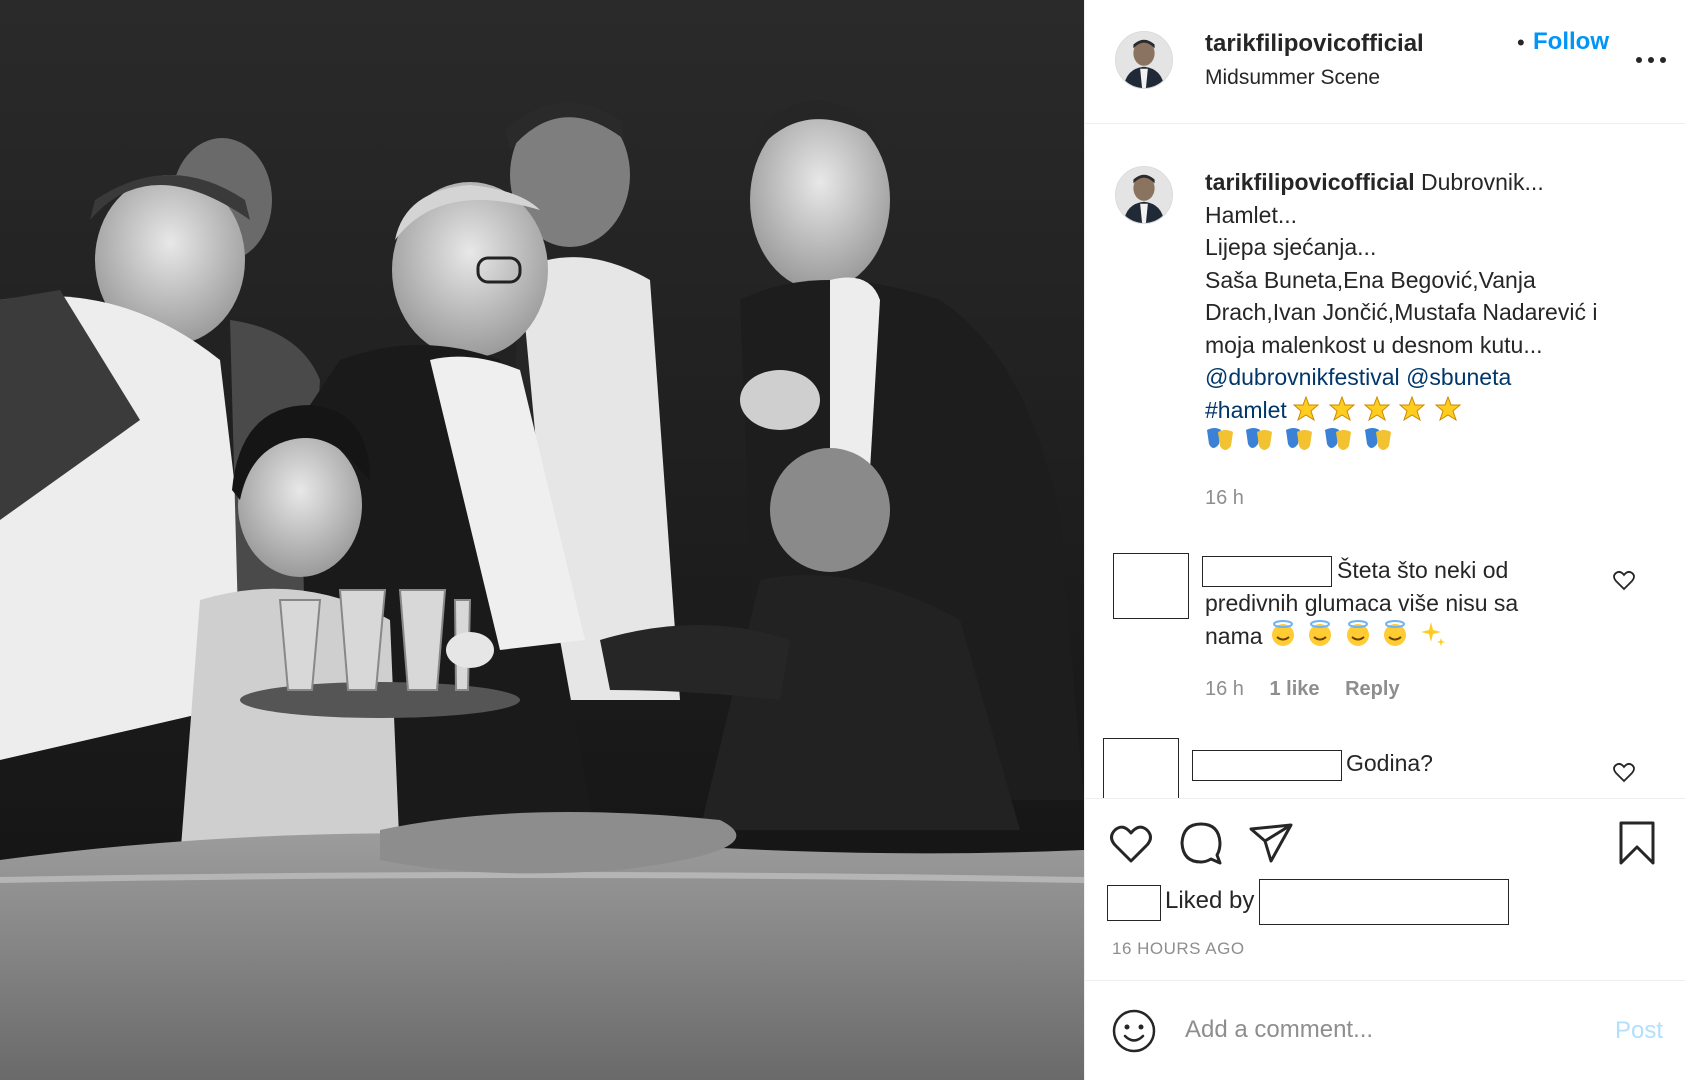 Image resolution: width=1685 pixels, height=1080 pixels. What do you see at coordinates (1432, 634) in the screenshot?
I see `sparkles-emoji` at bounding box center [1432, 634].